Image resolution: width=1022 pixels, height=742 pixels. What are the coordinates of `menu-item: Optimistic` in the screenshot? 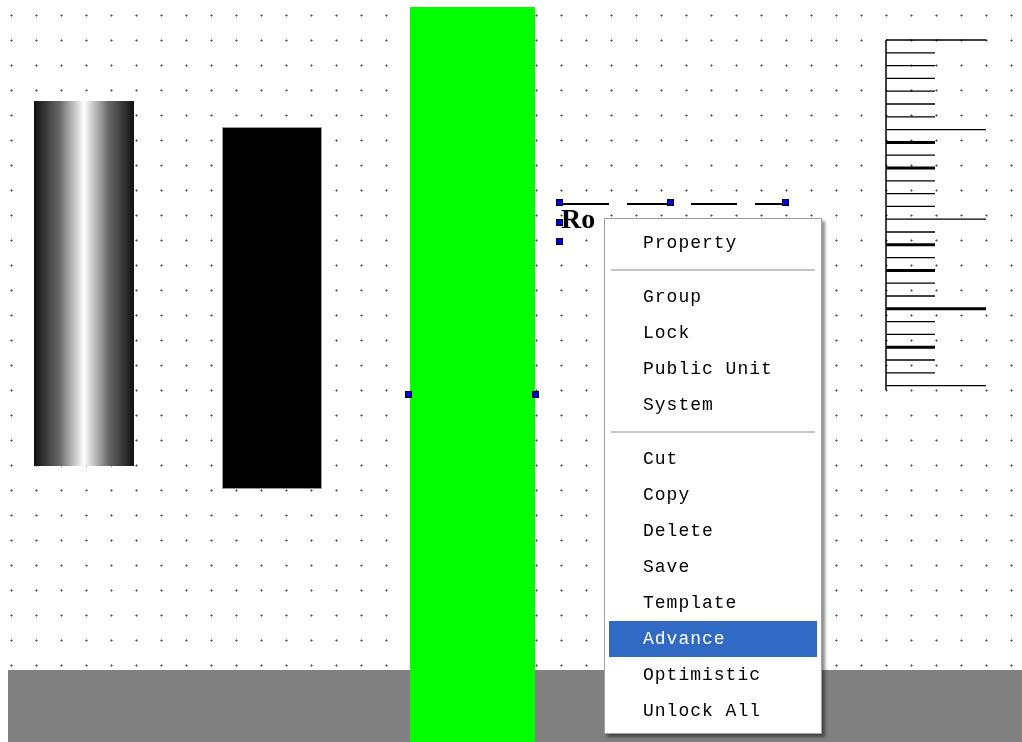 It's located at (713, 675).